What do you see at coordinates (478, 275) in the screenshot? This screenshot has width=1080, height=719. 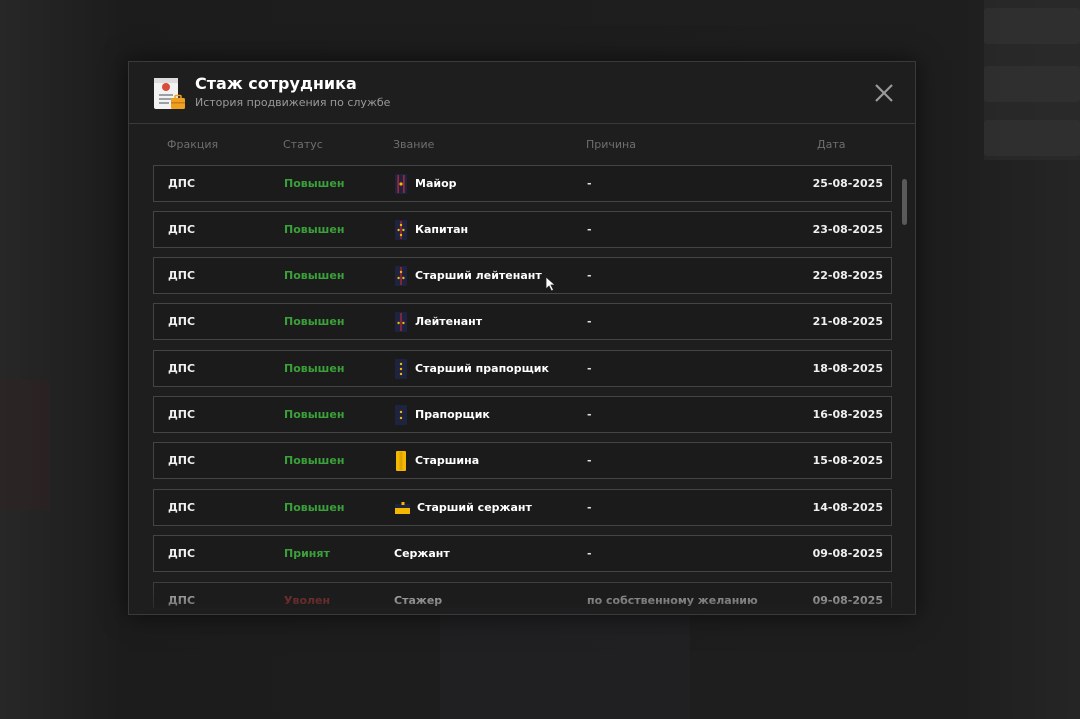 I see `row-rank-label: Старший лейтенант` at bounding box center [478, 275].